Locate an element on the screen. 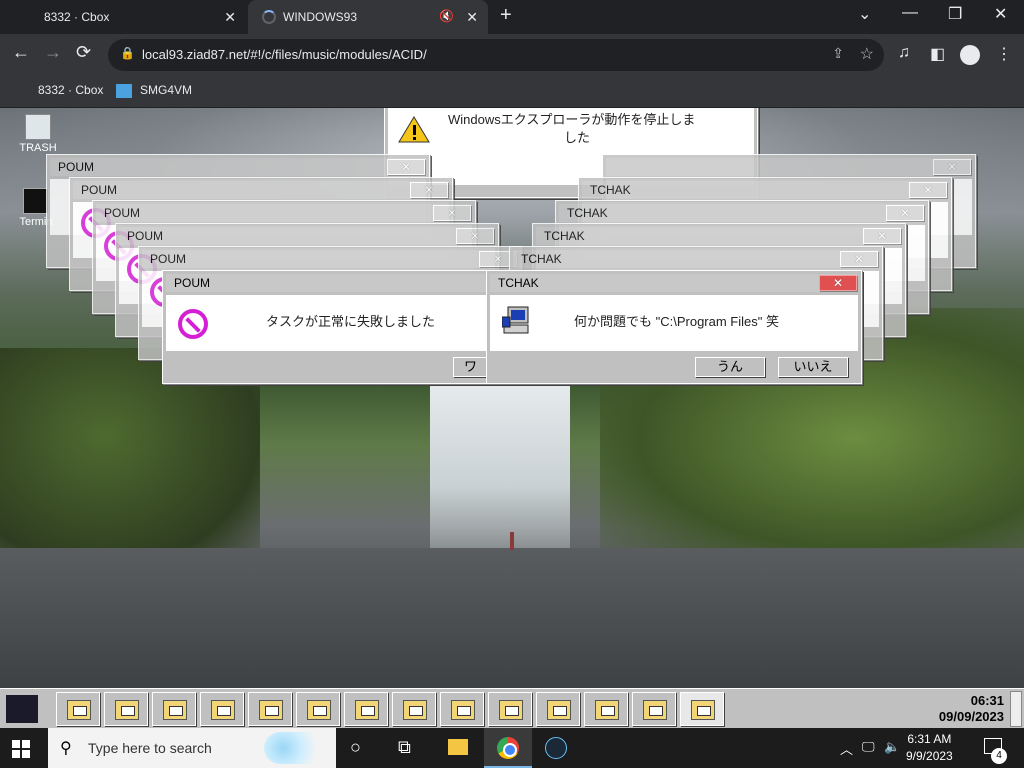 This screenshot has height=768, width=1024. search-box: ⚲ Type here to search is located at coordinates (192, 748).